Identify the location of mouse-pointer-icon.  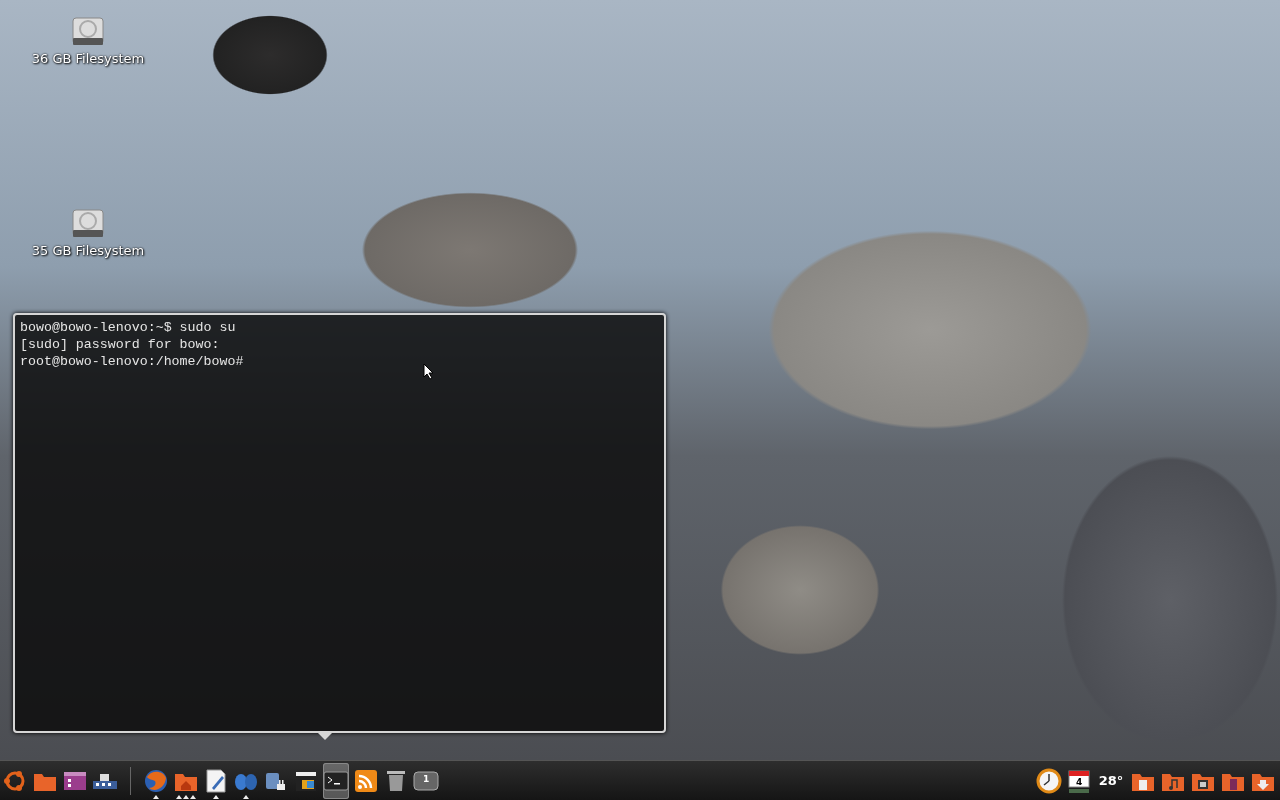
(428, 371).